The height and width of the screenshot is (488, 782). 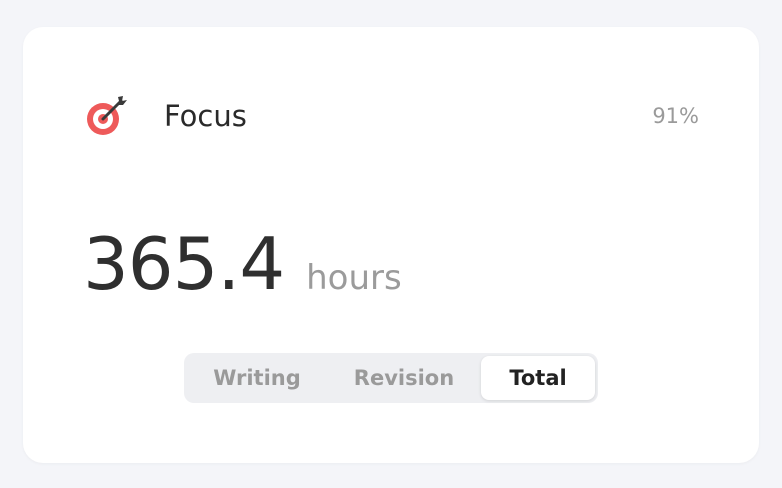 What do you see at coordinates (257, 378) in the screenshot?
I see `segment-writing: Writing` at bounding box center [257, 378].